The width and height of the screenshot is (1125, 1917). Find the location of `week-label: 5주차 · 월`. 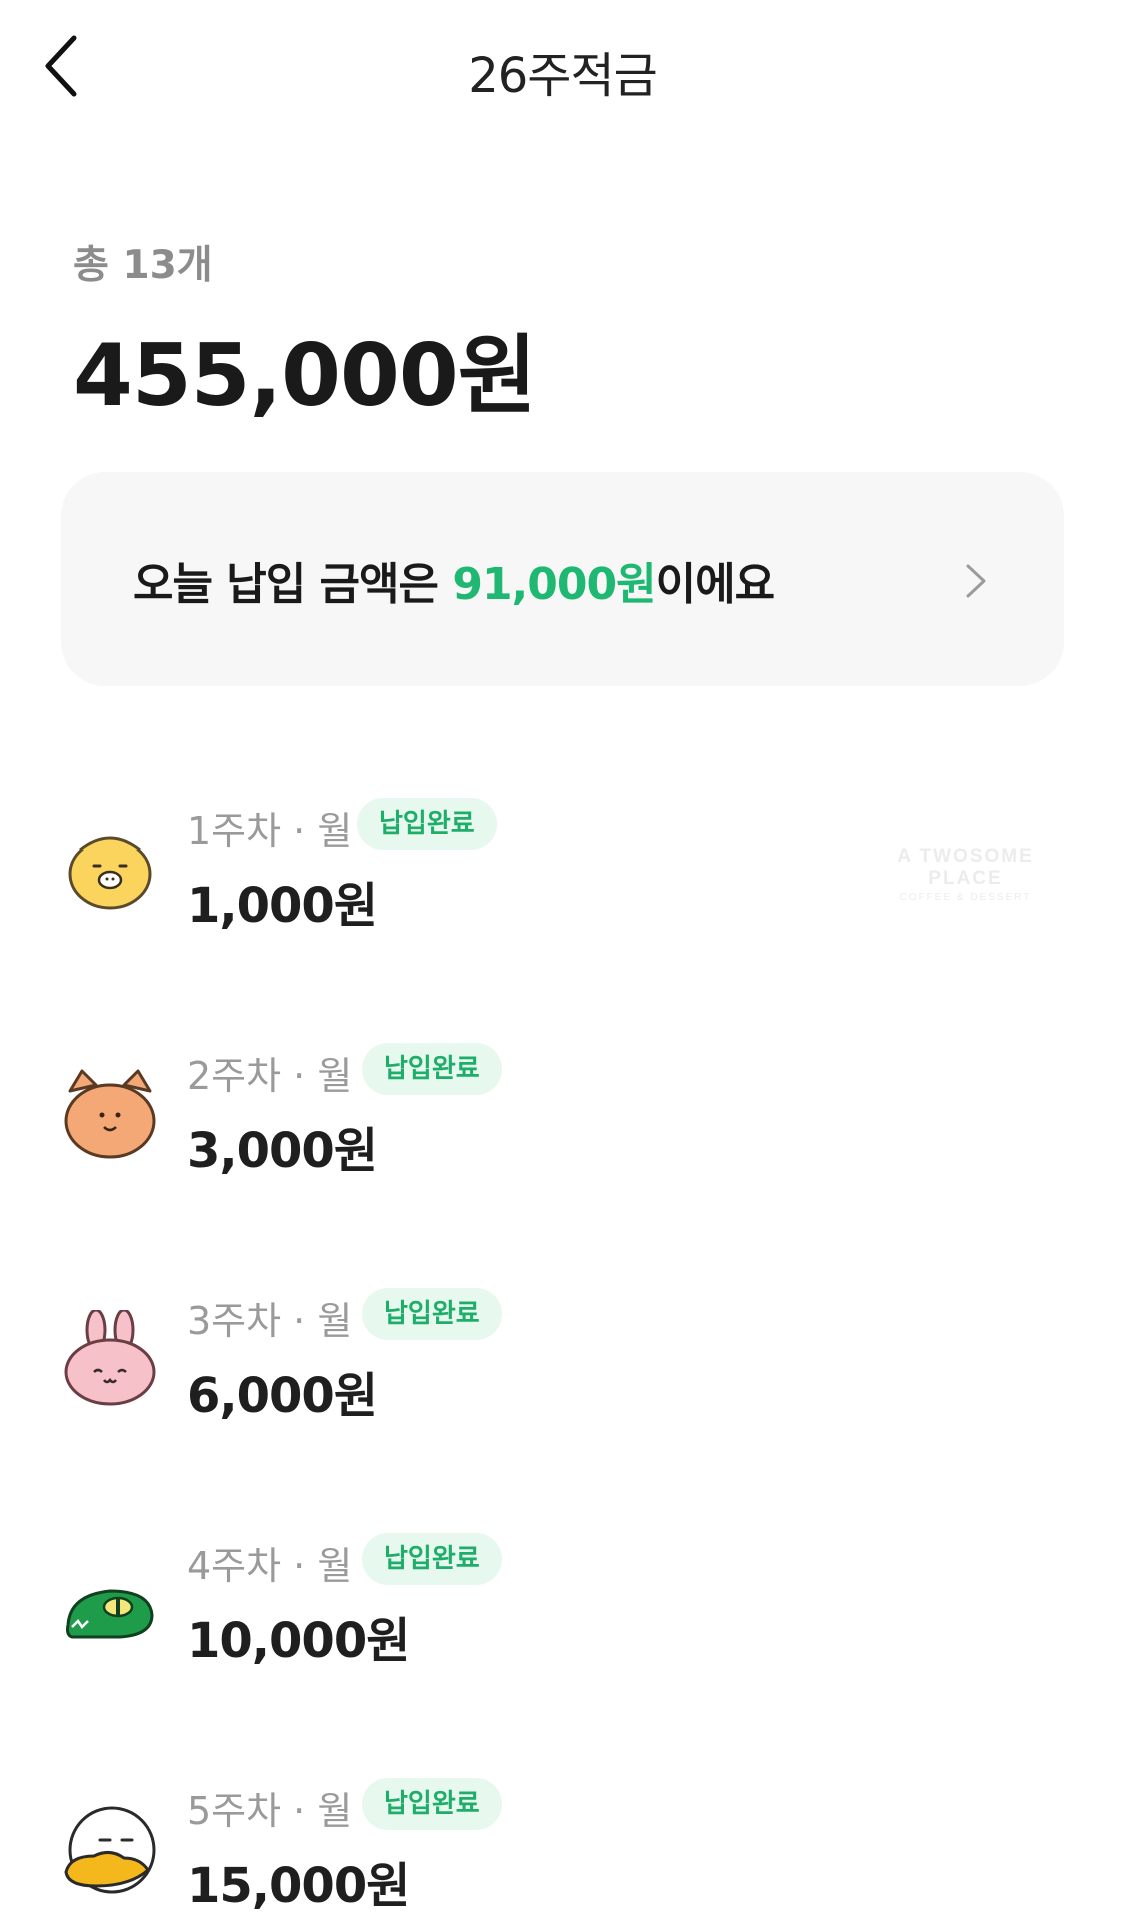

week-label: 5주차 · 월 is located at coordinates (270, 1811).